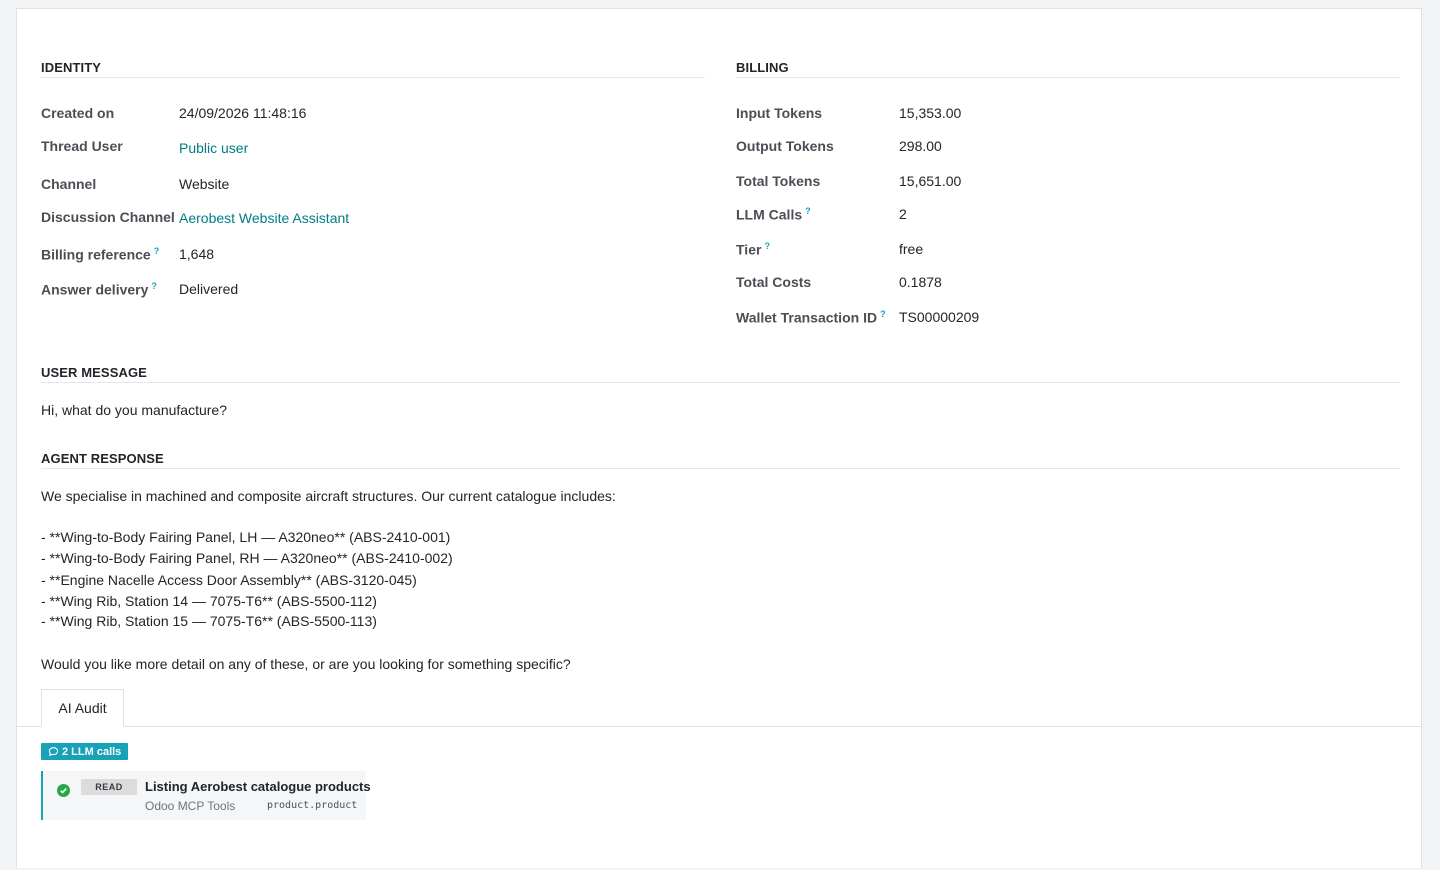  I want to click on total-costs-label: Total Costs, so click(774, 282).